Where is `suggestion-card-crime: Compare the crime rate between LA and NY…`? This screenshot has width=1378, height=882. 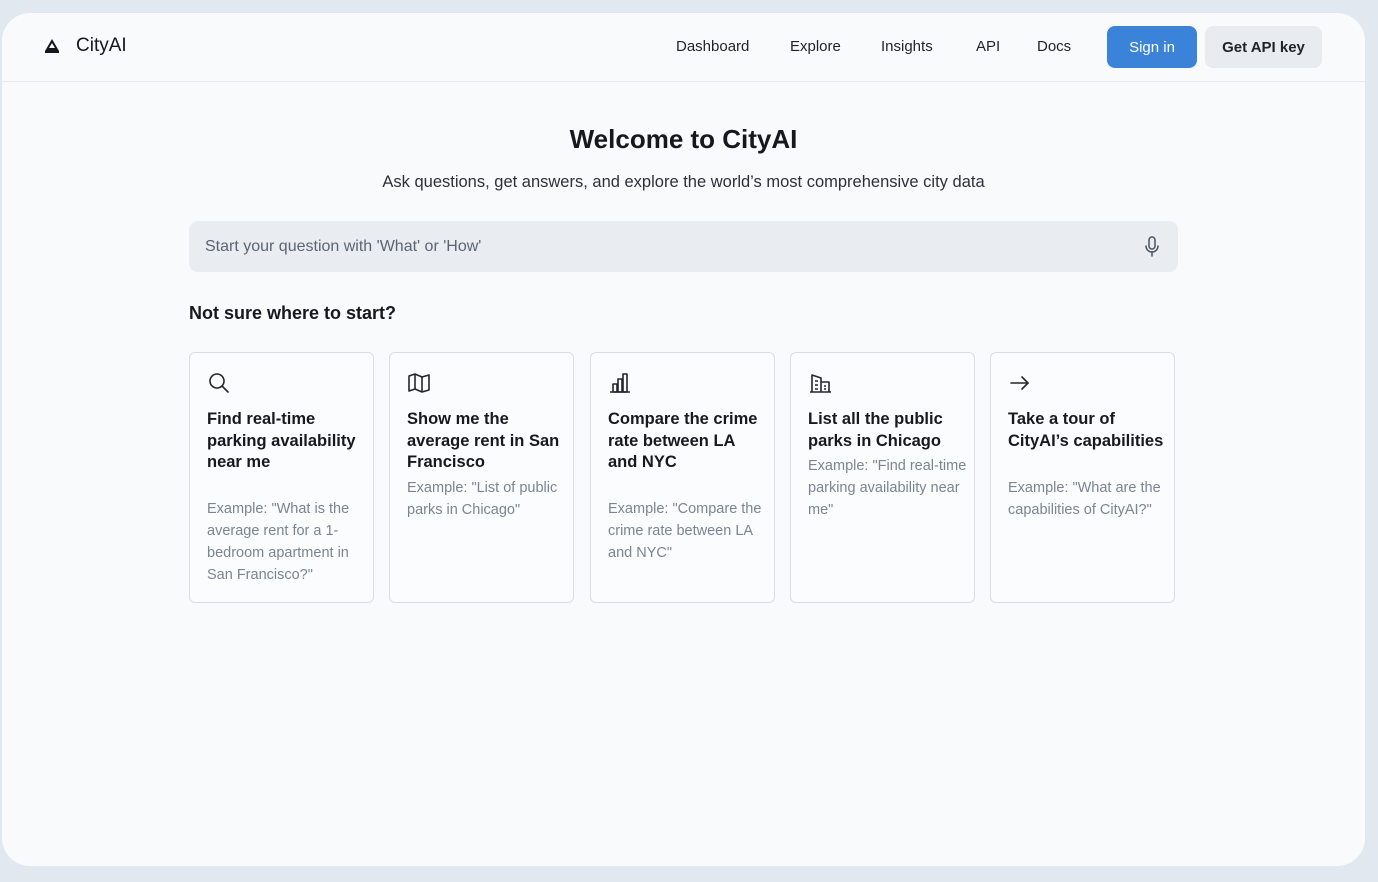 suggestion-card-crime: Compare the crime rate between LA and NY… is located at coordinates (682, 477).